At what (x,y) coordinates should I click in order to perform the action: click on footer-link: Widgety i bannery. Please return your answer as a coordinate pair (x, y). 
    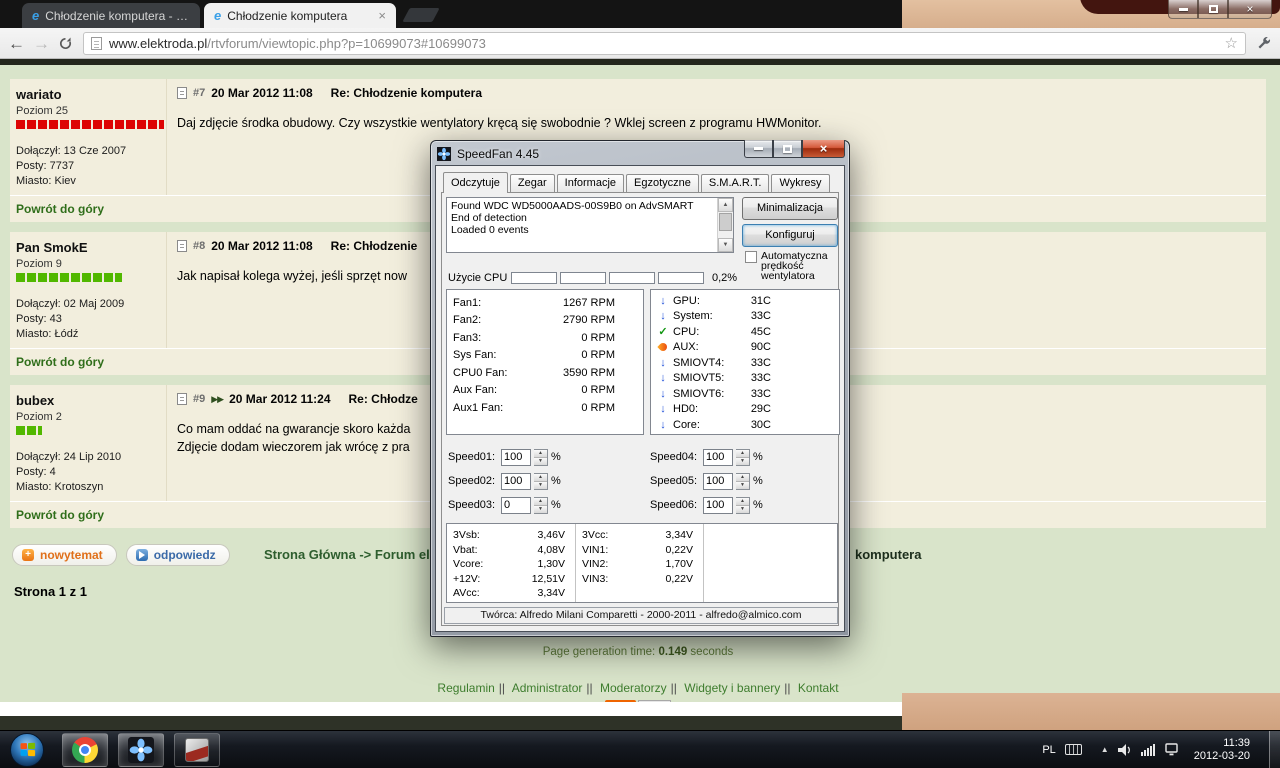
    Looking at the image, I should click on (732, 688).